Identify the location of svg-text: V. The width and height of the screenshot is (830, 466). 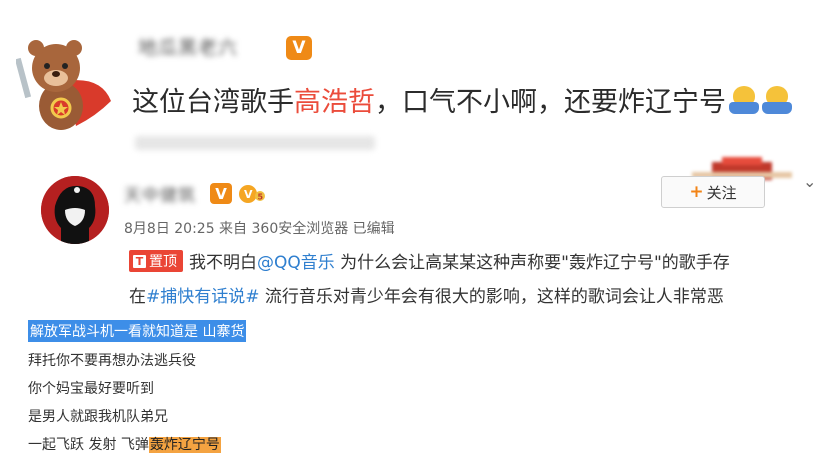
(248, 194).